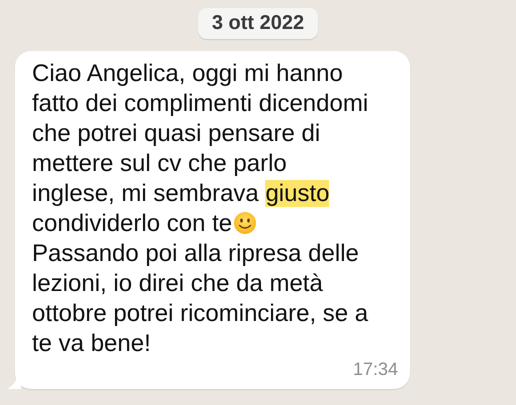  Describe the element at coordinates (258, 23) in the screenshot. I see `date-label: 3 ott 2022` at that location.